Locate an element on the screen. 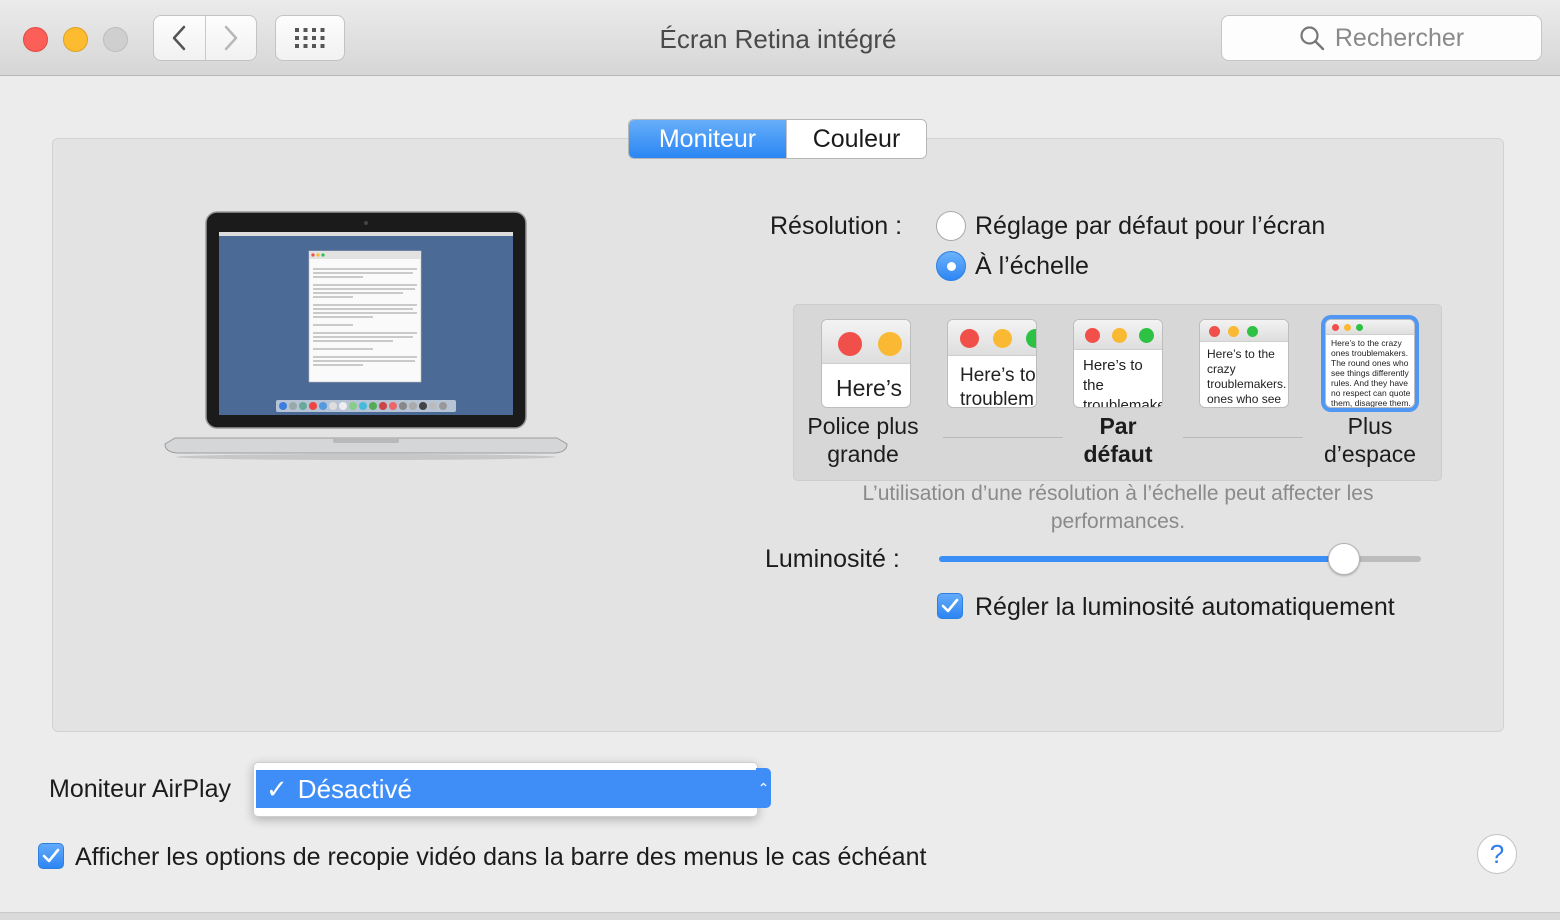 The width and height of the screenshot is (1560, 920). tab-moniteur: Moniteur is located at coordinates (707, 139).